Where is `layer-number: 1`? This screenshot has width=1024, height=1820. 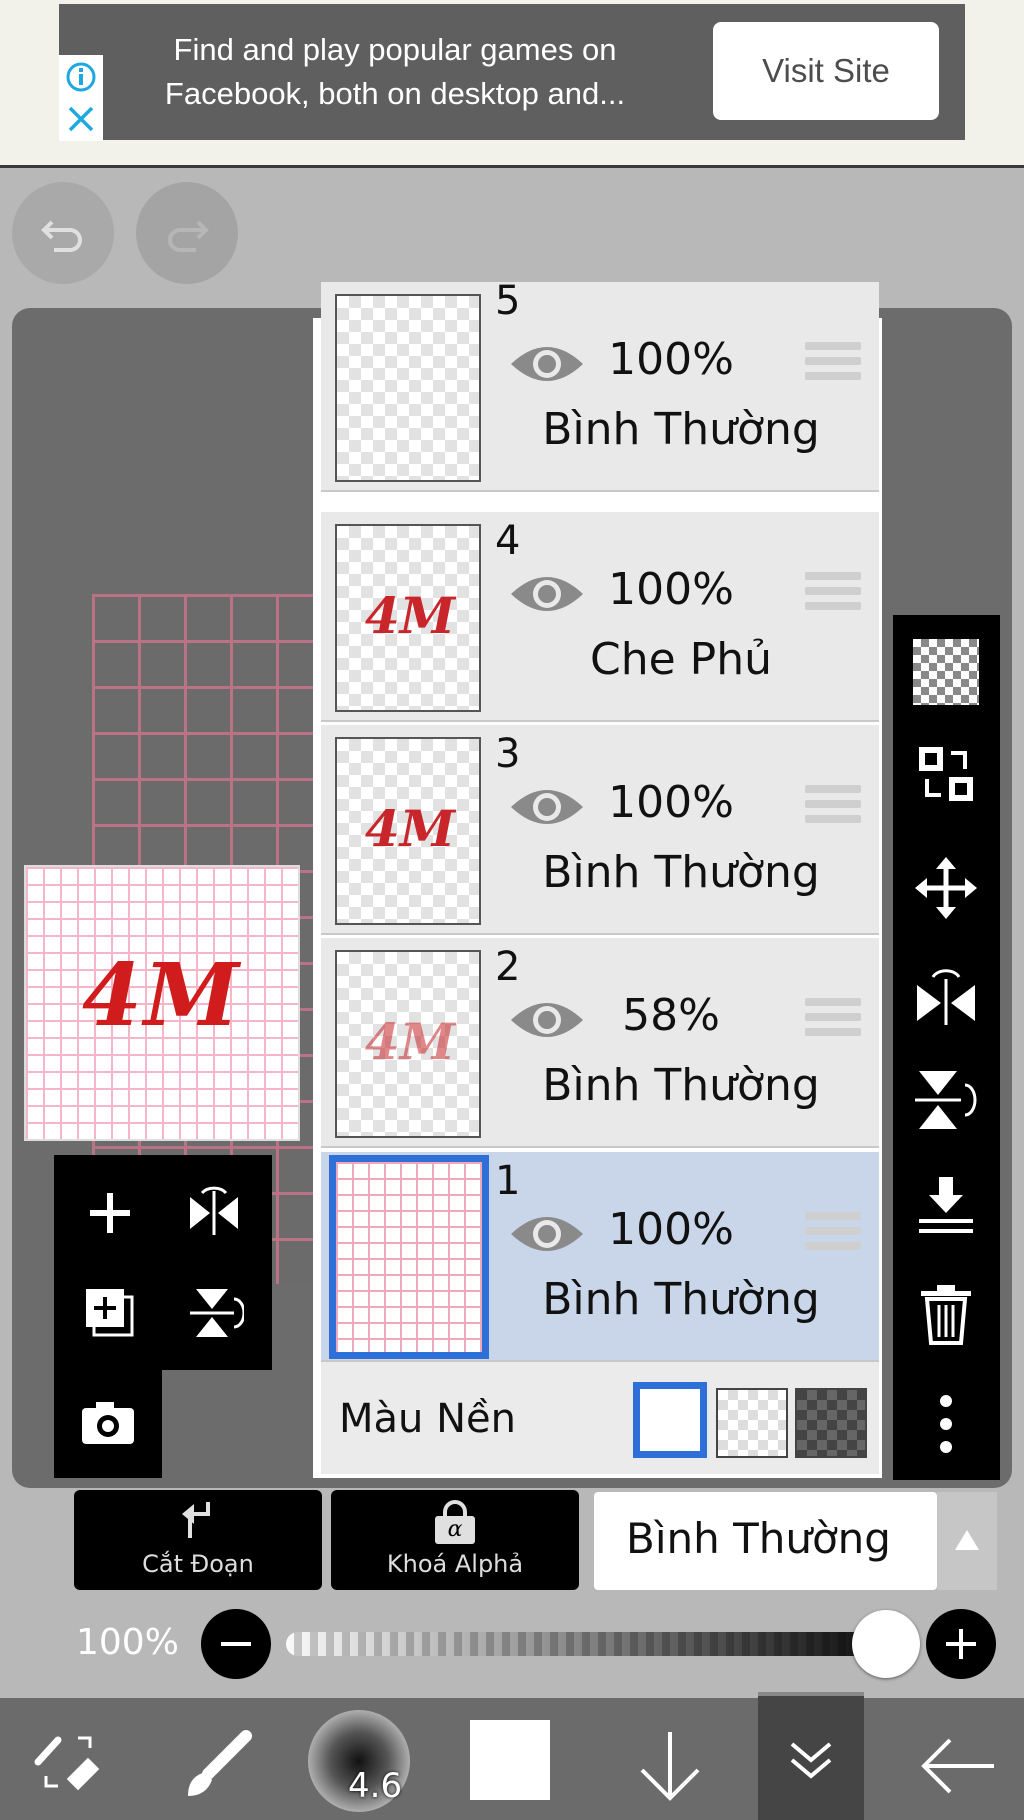 layer-number: 1 is located at coordinates (508, 1181).